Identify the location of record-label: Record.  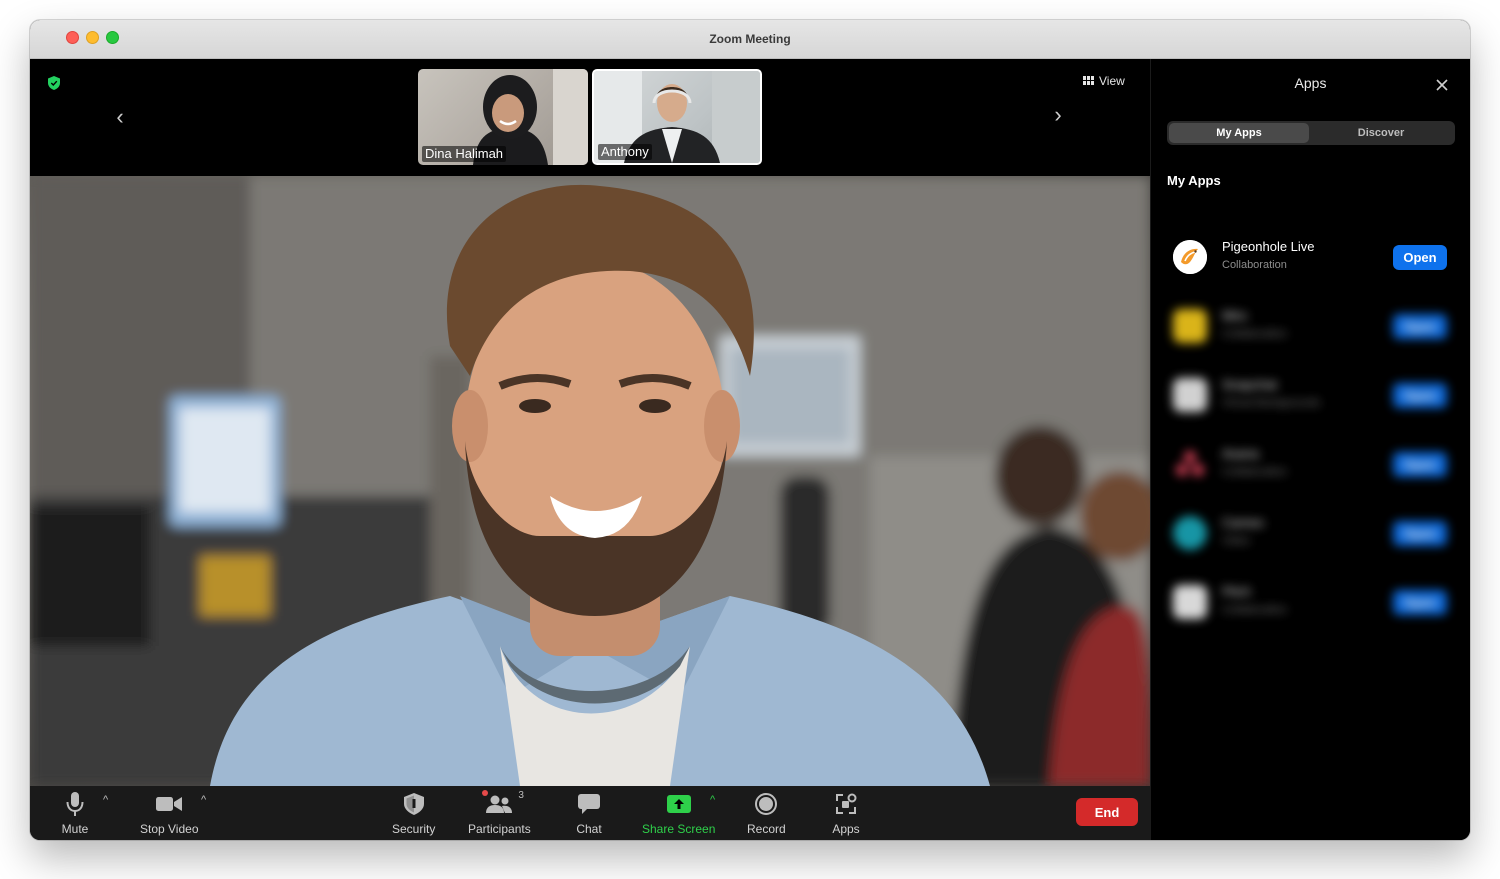
(766, 829).